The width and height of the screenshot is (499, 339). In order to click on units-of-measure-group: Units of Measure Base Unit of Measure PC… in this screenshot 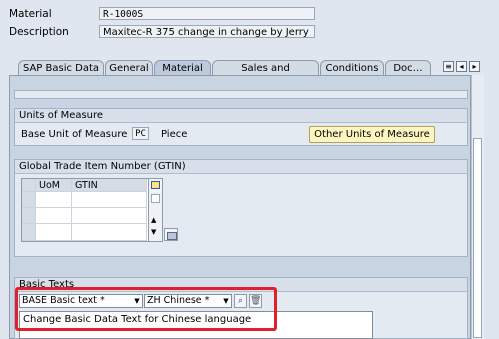, I will do `click(241, 127)`.